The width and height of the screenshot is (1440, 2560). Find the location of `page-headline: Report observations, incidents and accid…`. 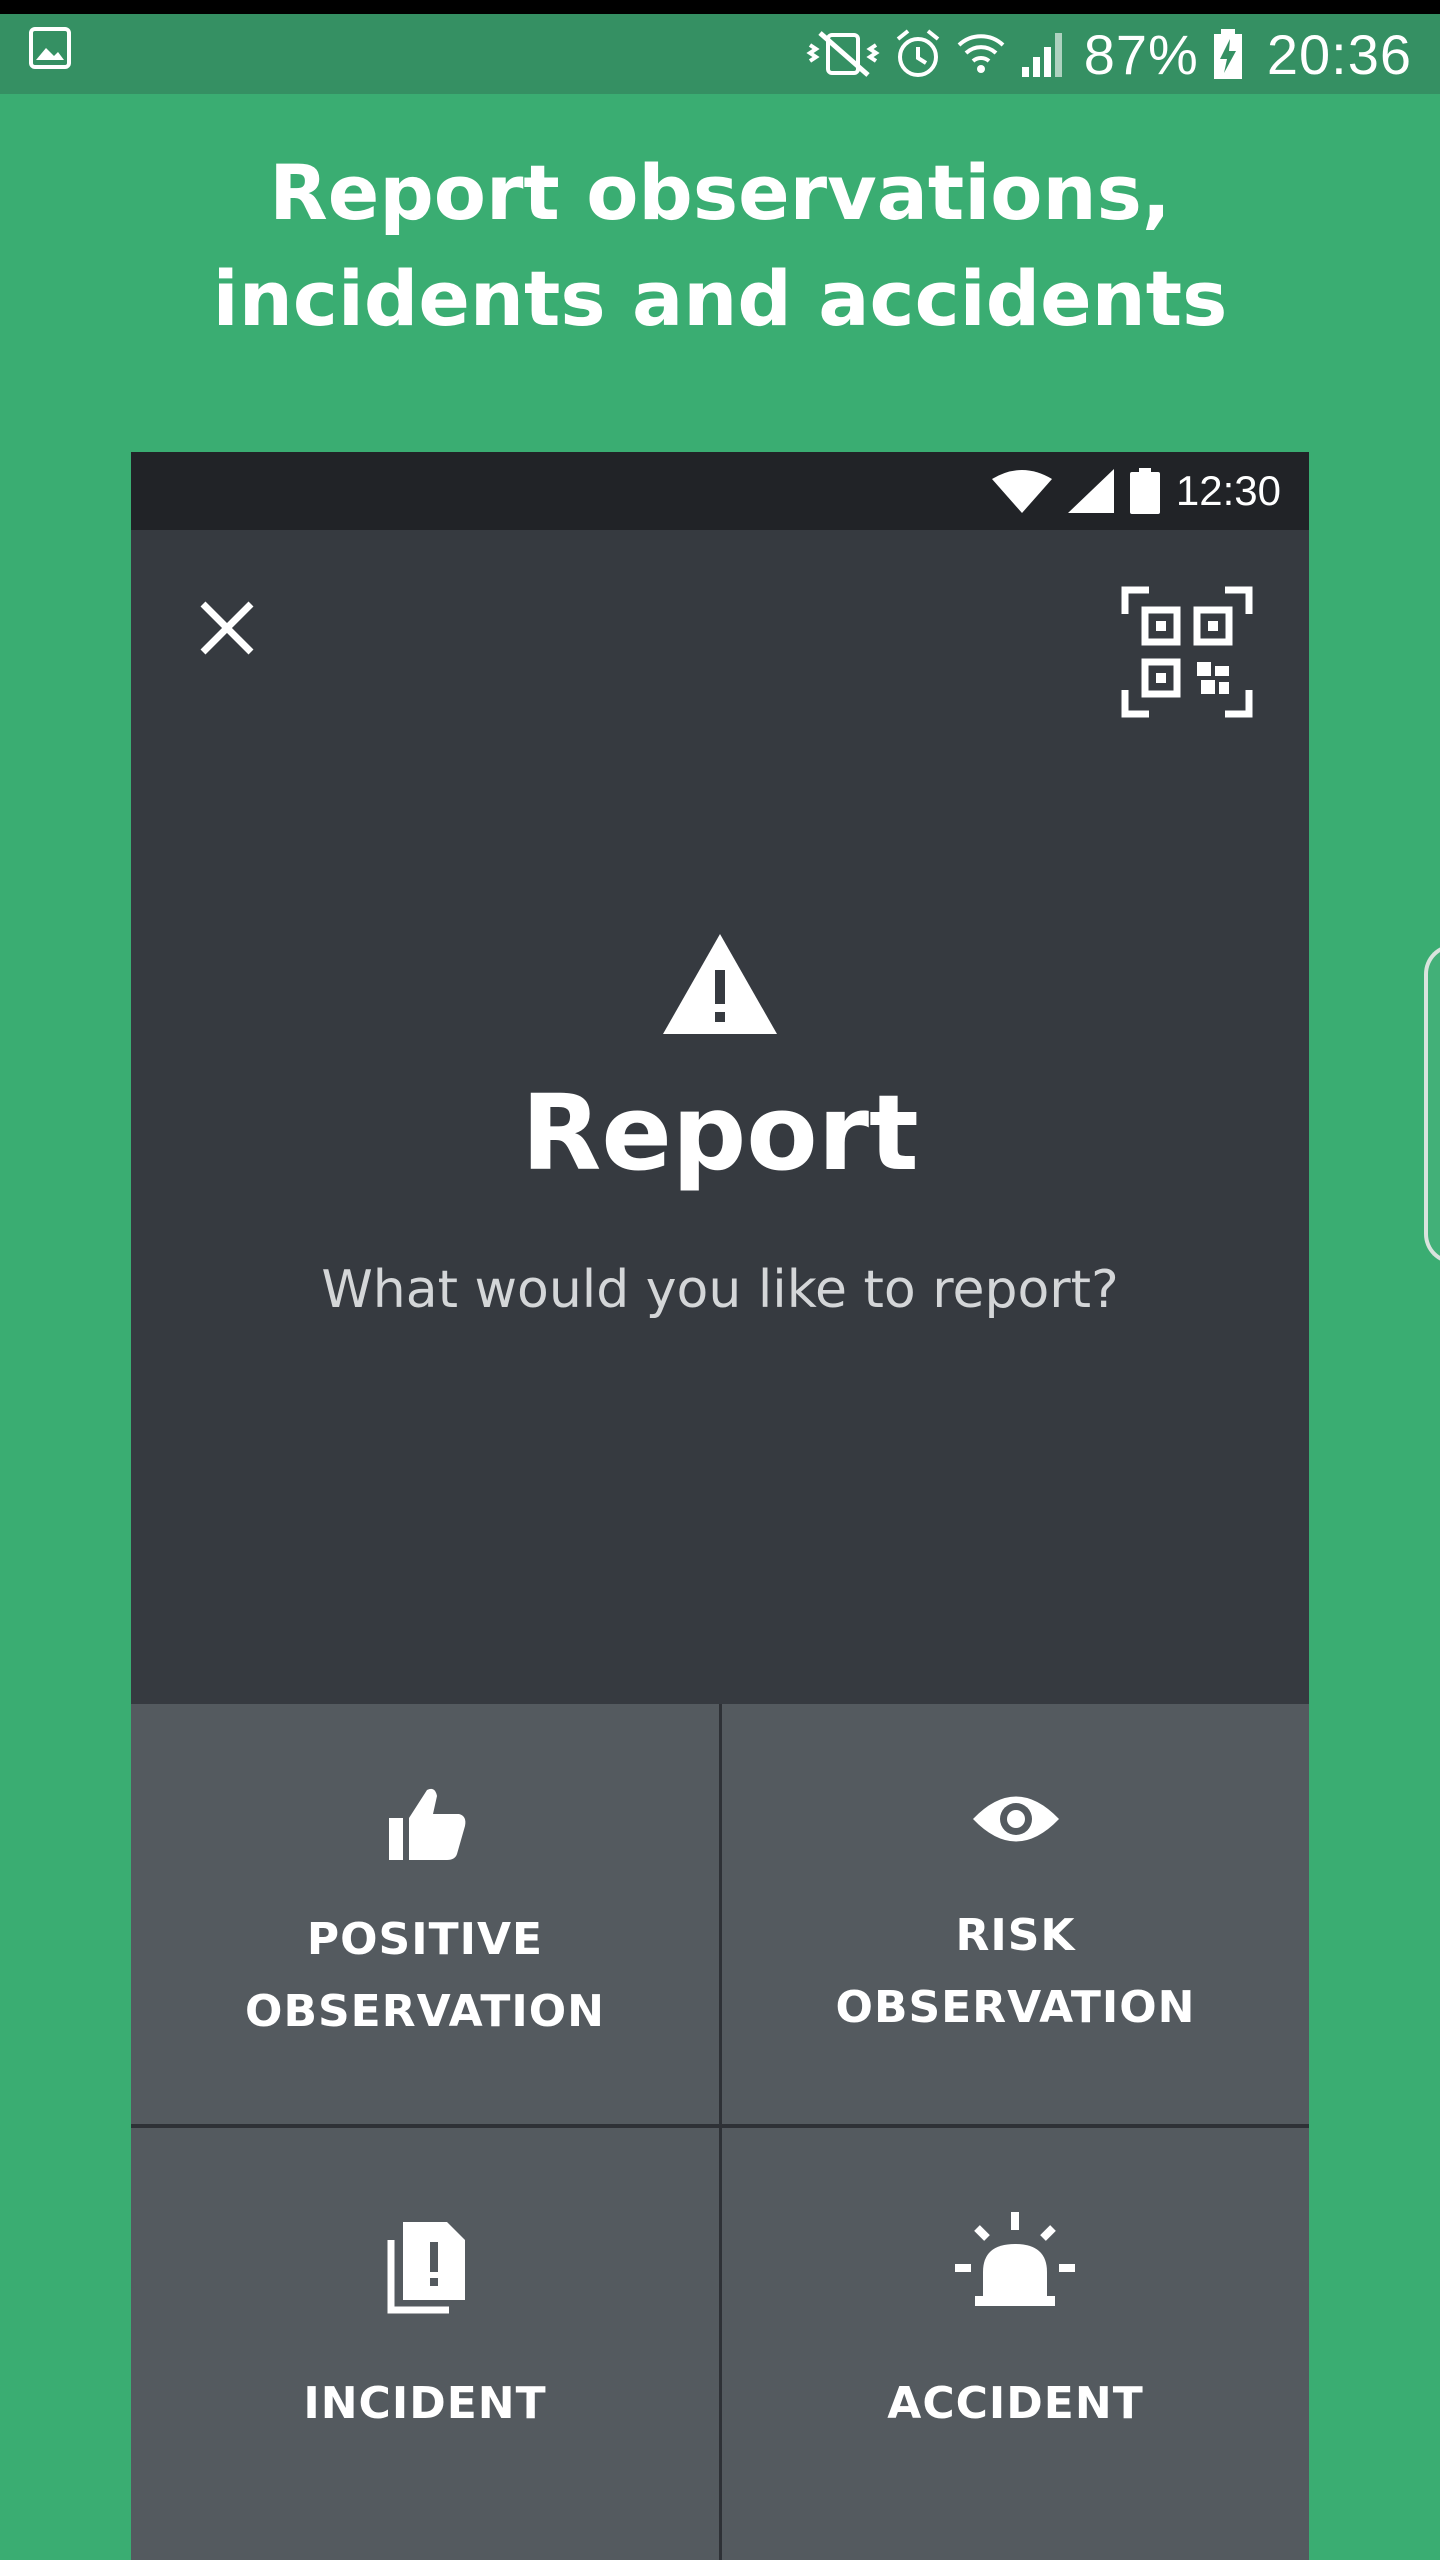

page-headline: Report observations, incidents and accid… is located at coordinates (720, 246).